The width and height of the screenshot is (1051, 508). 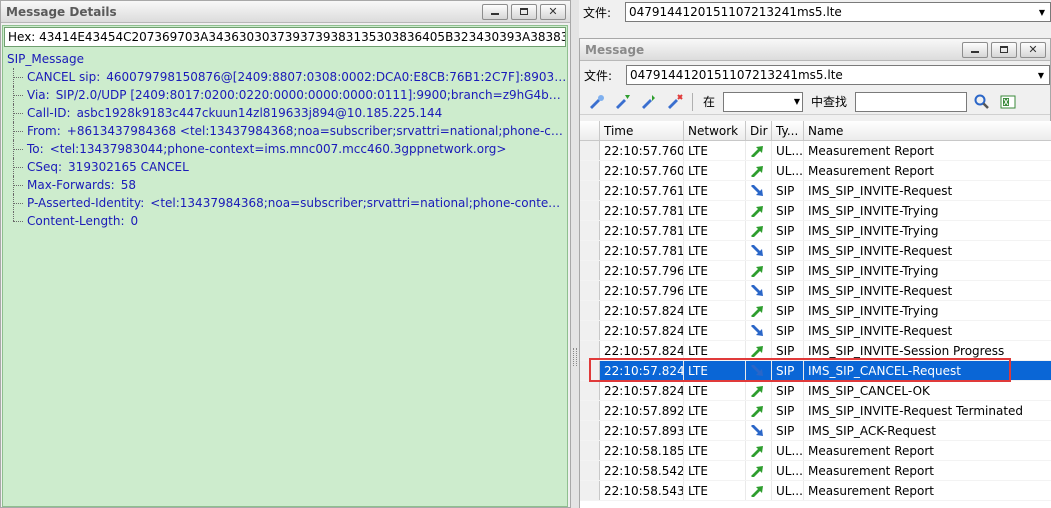 What do you see at coordinates (642, 410) in the screenshot?
I see `time-cell: 22:10:57.892` at bounding box center [642, 410].